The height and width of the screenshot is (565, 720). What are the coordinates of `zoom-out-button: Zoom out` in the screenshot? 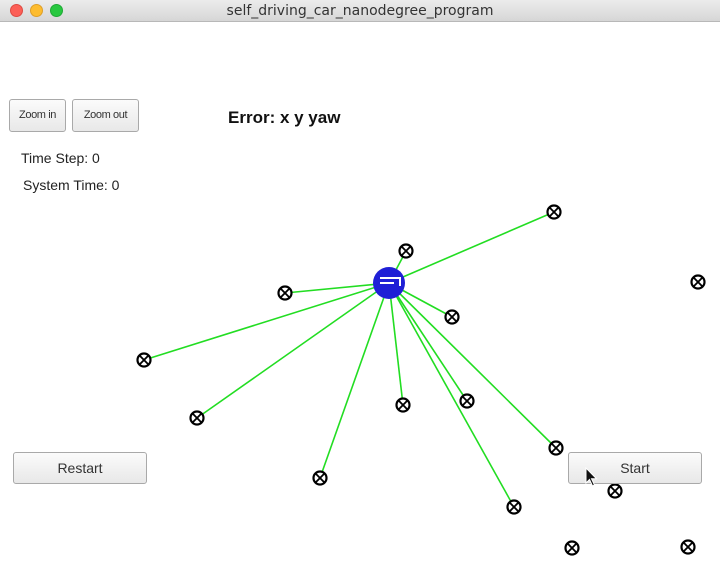 It's located at (105, 115).